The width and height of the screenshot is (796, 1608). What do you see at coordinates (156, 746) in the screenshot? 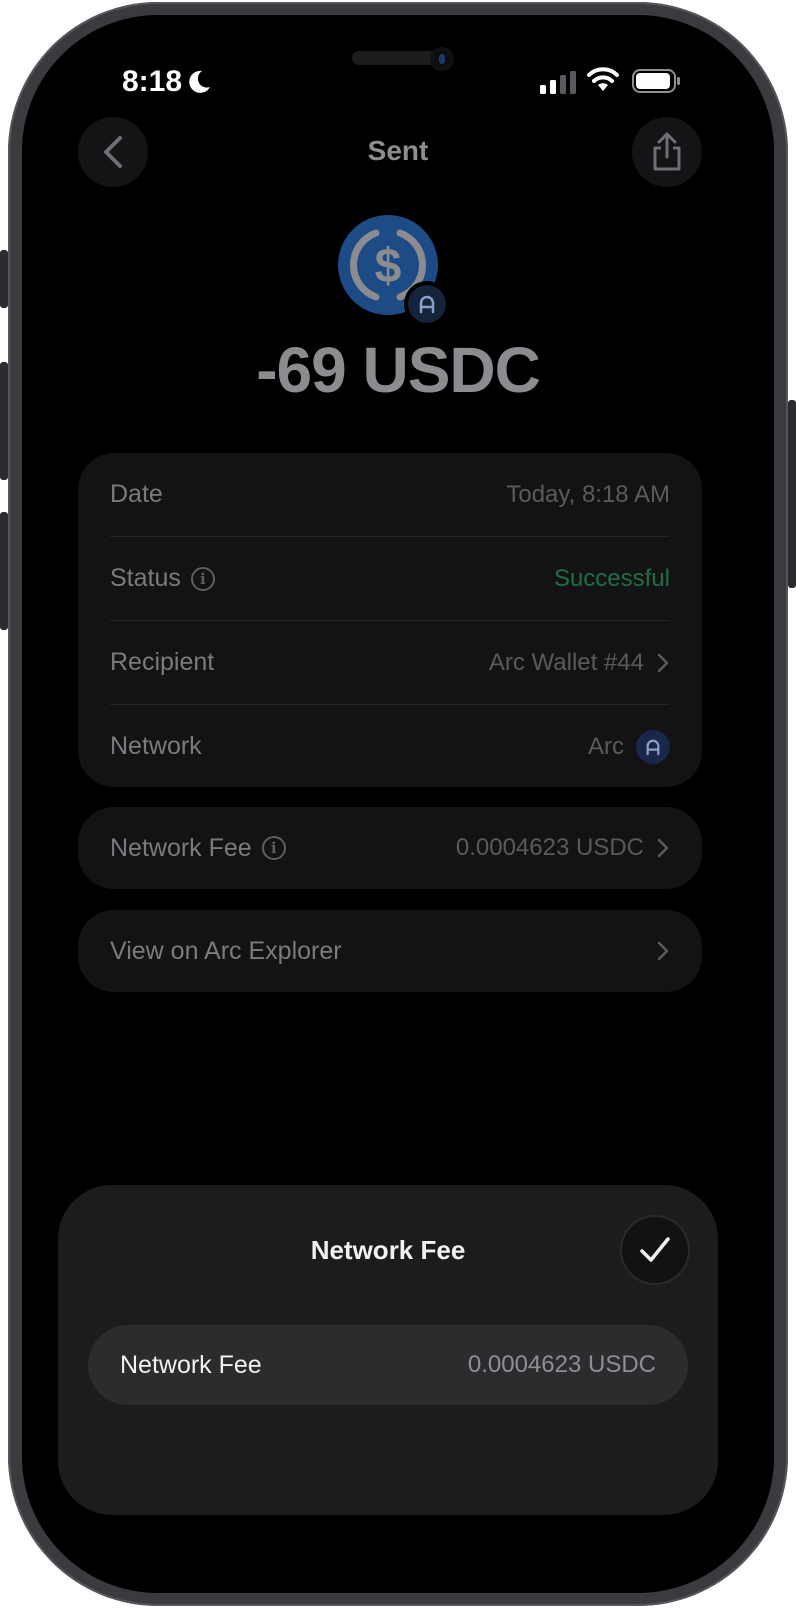
I see `network-label: Network` at bounding box center [156, 746].